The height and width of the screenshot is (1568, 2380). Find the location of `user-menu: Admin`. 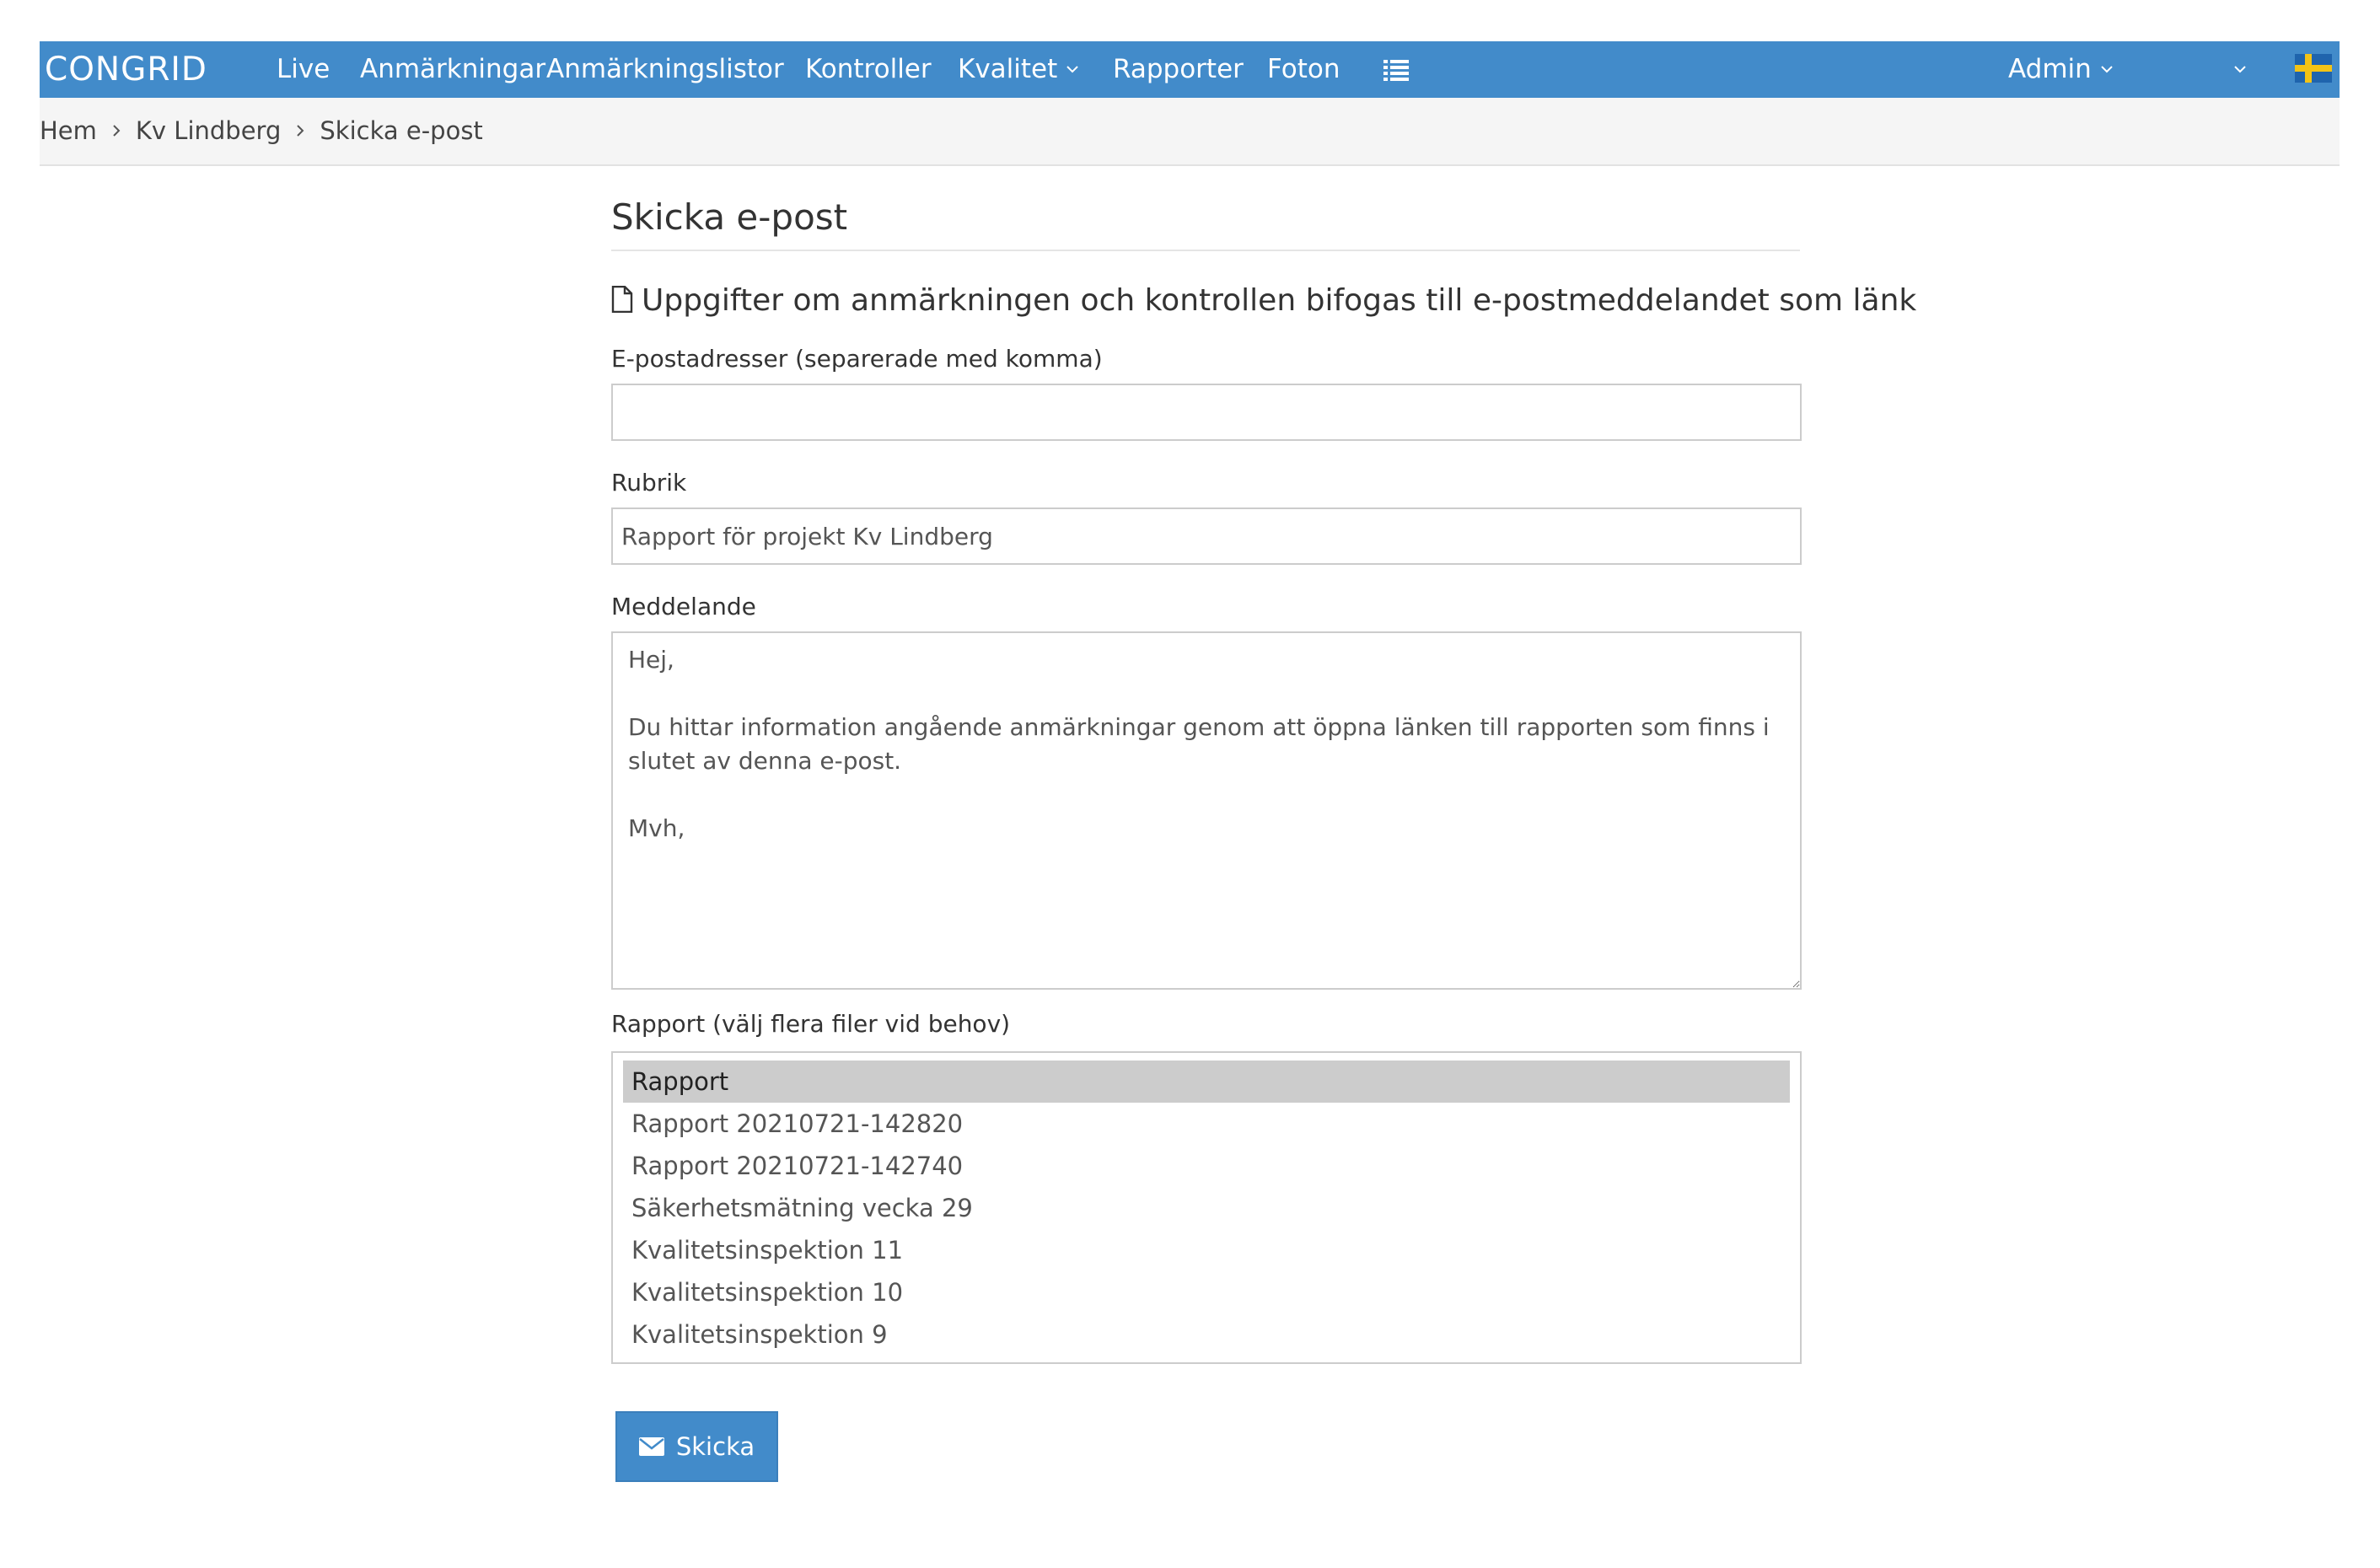

user-menu: Admin is located at coordinates (2061, 69).